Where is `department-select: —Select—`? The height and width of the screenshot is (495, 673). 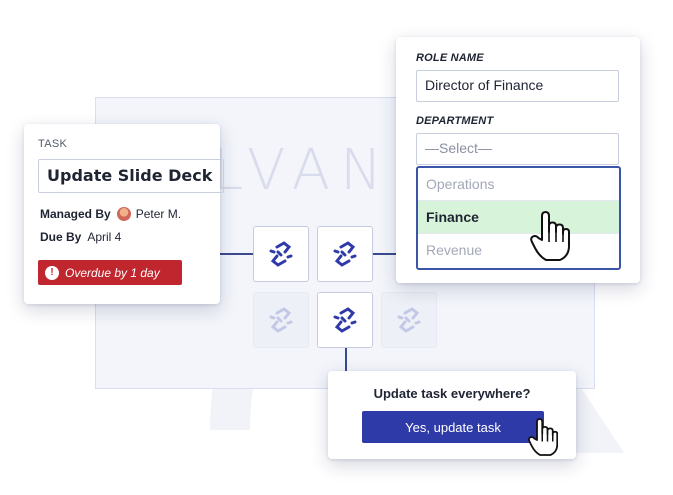
department-select: —Select— is located at coordinates (517, 149).